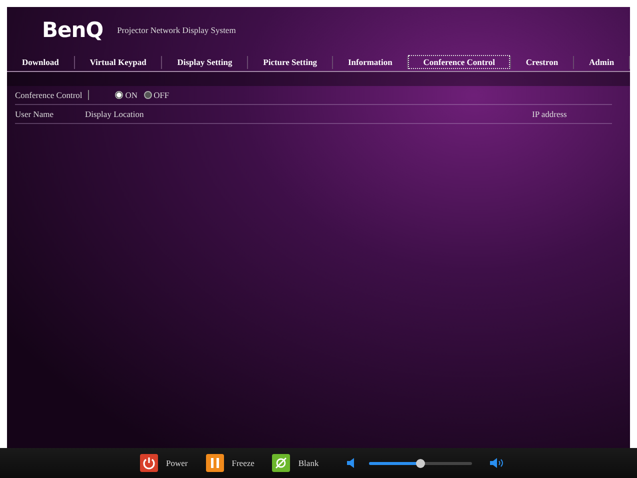 Image resolution: width=637 pixels, height=478 pixels. Describe the element at coordinates (118, 62) in the screenshot. I see `nav-tab: Virtual Keypad` at that location.